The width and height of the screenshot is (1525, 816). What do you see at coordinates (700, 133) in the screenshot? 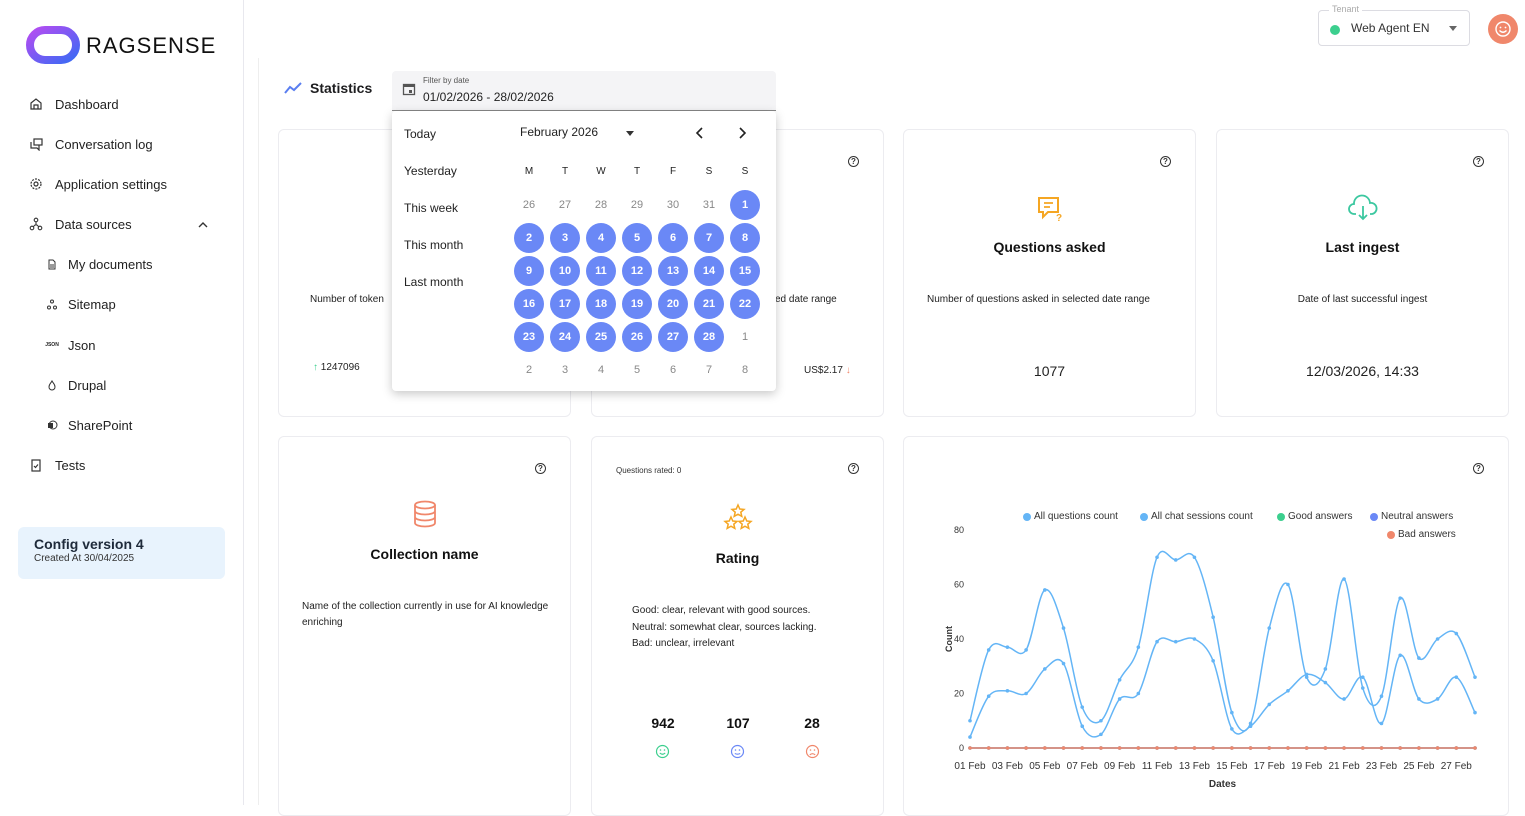
I see `chevron-left-icon` at bounding box center [700, 133].